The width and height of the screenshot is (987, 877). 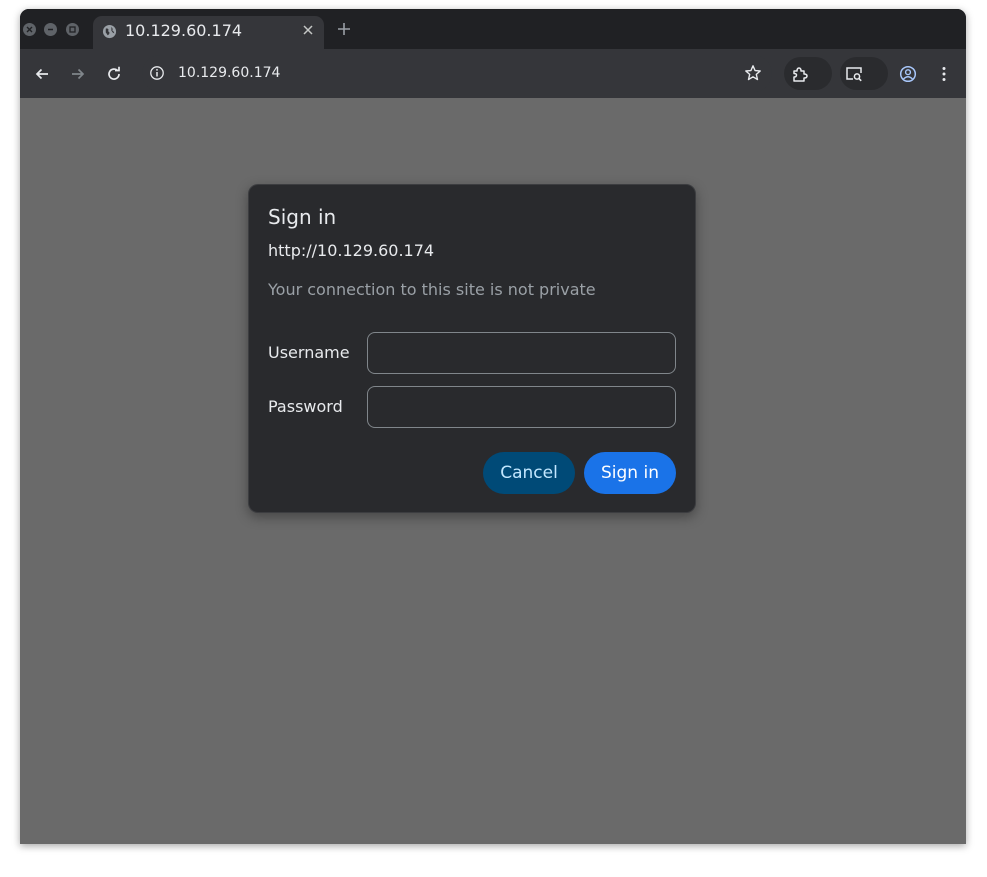 I want to click on profile-button, so click(x=908, y=74).